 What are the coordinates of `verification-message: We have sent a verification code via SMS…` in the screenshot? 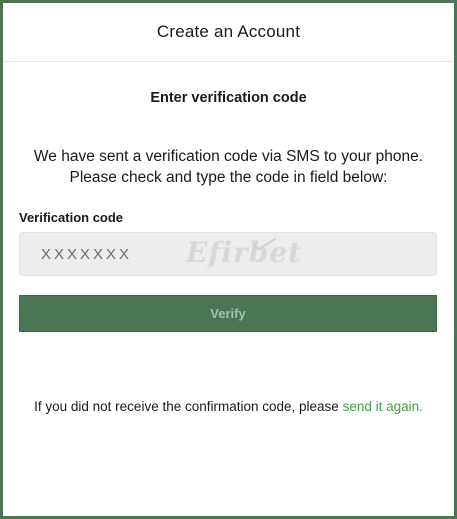 It's located at (228, 167).